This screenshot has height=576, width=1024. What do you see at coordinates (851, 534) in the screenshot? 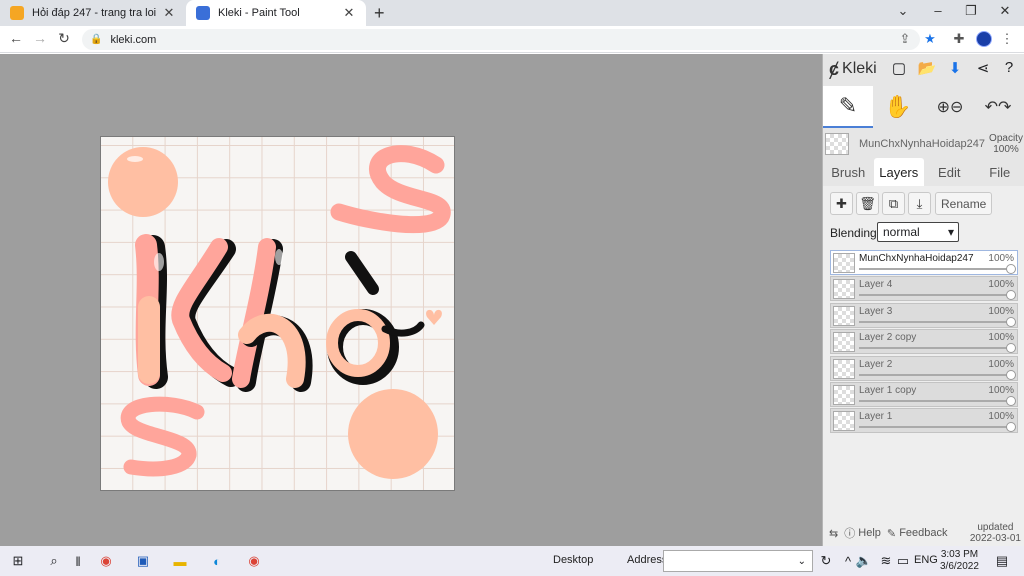
I see `help-circle-icon: ⓘ` at bounding box center [851, 534].